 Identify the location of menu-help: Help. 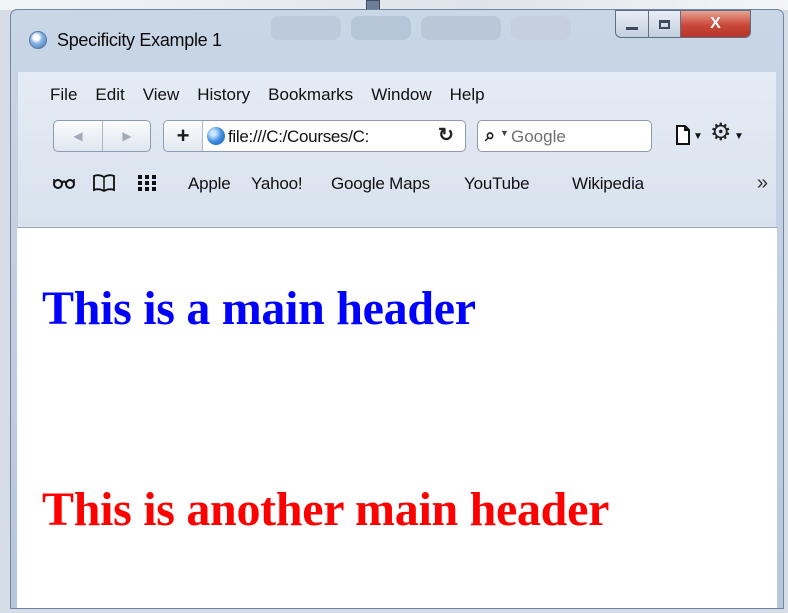
(467, 95).